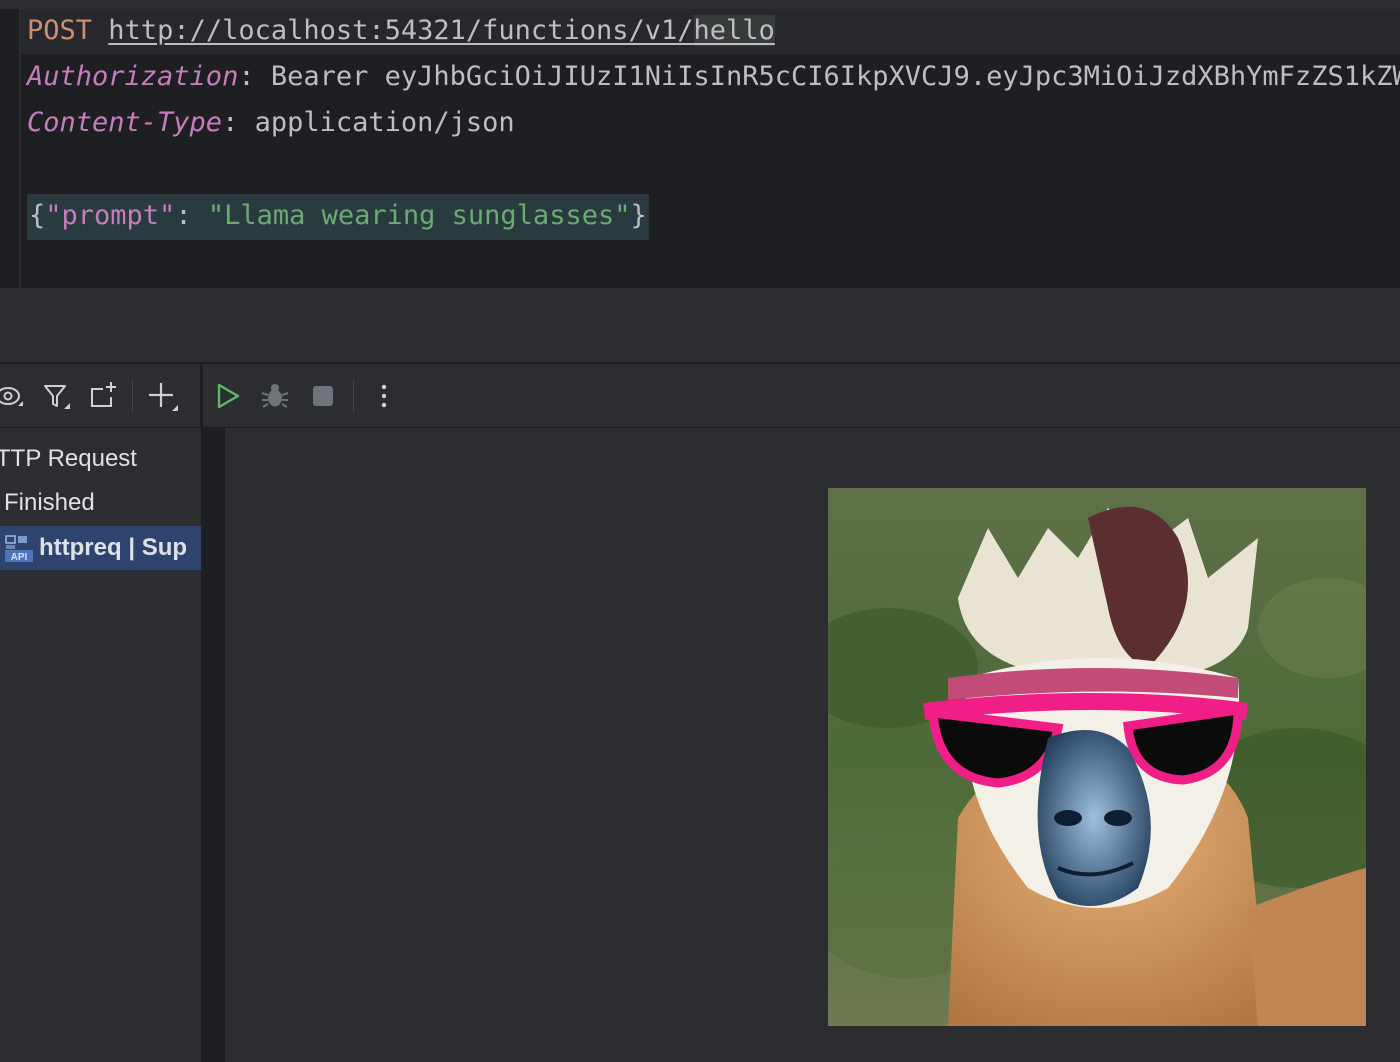 The height and width of the screenshot is (1062, 1400). Describe the element at coordinates (700, 325) in the screenshot. I see `panel-spacer` at that location.